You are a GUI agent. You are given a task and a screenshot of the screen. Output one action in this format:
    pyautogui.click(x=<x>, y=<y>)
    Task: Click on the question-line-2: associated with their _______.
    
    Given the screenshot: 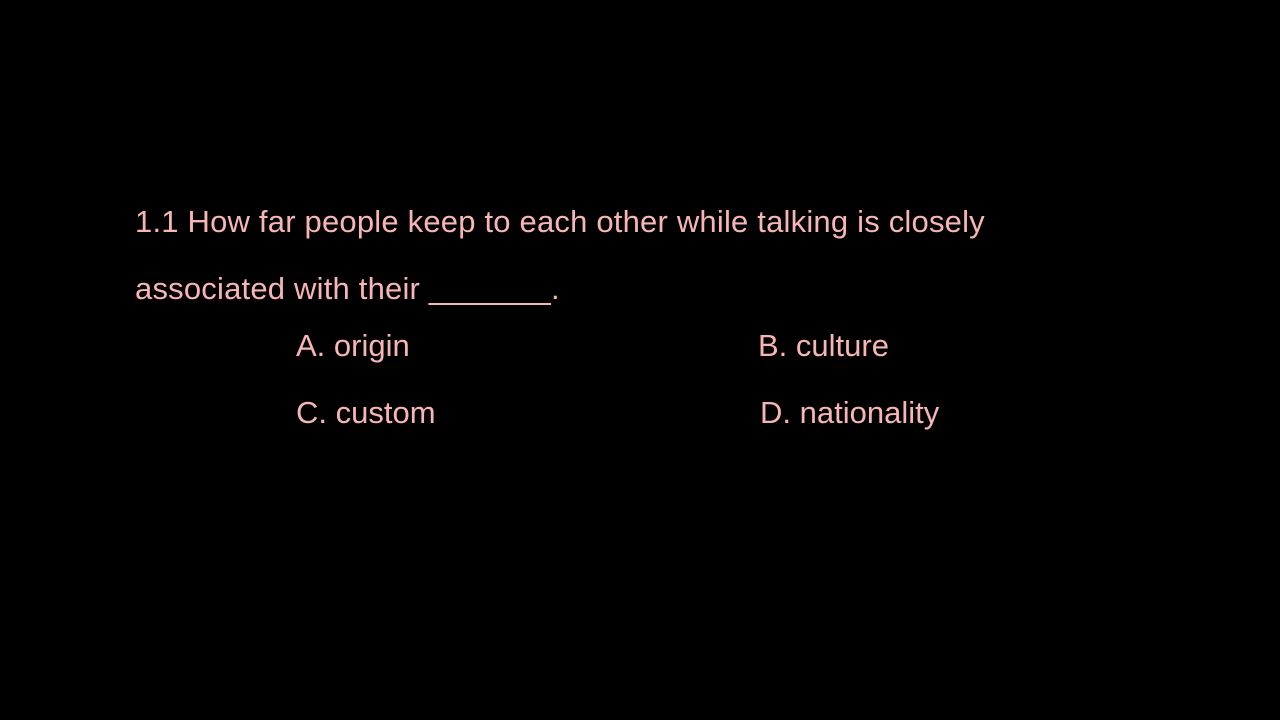 What is the action you would take?
    pyautogui.click(x=347, y=288)
    